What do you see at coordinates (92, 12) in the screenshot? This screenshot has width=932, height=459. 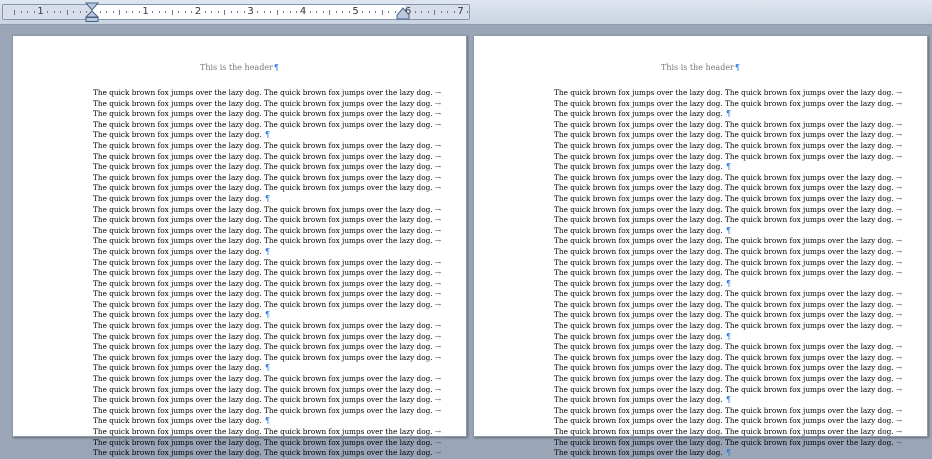 I see `left-indent-marker` at bounding box center [92, 12].